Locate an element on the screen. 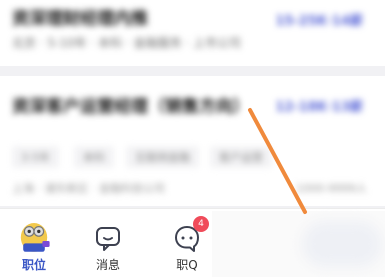  job-salary: 12-18K·13薪 is located at coordinates (319, 107).